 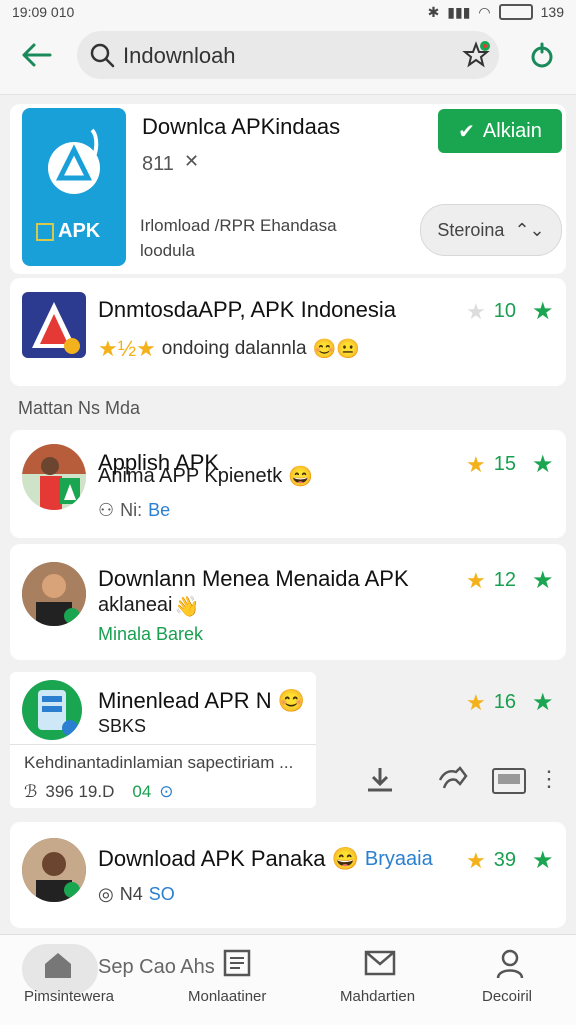 What do you see at coordinates (238, 225) in the screenshot?
I see `app-desc-1: Irlomload /RPR Ehandasa` at bounding box center [238, 225].